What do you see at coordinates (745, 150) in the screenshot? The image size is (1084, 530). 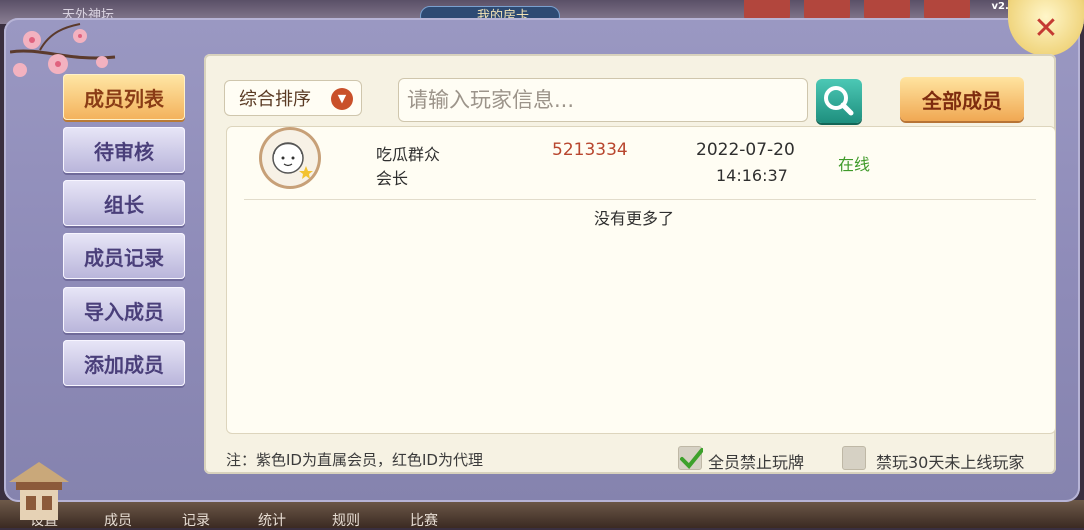 I see `member-join-date: 2022-07-20` at bounding box center [745, 150].